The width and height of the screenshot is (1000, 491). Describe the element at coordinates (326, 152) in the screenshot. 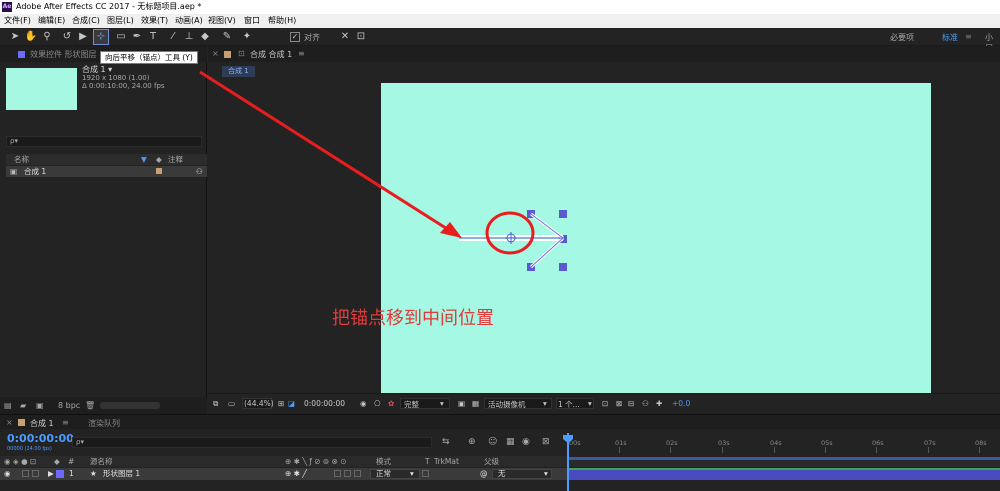

I see `annotation-arrow-line` at that location.